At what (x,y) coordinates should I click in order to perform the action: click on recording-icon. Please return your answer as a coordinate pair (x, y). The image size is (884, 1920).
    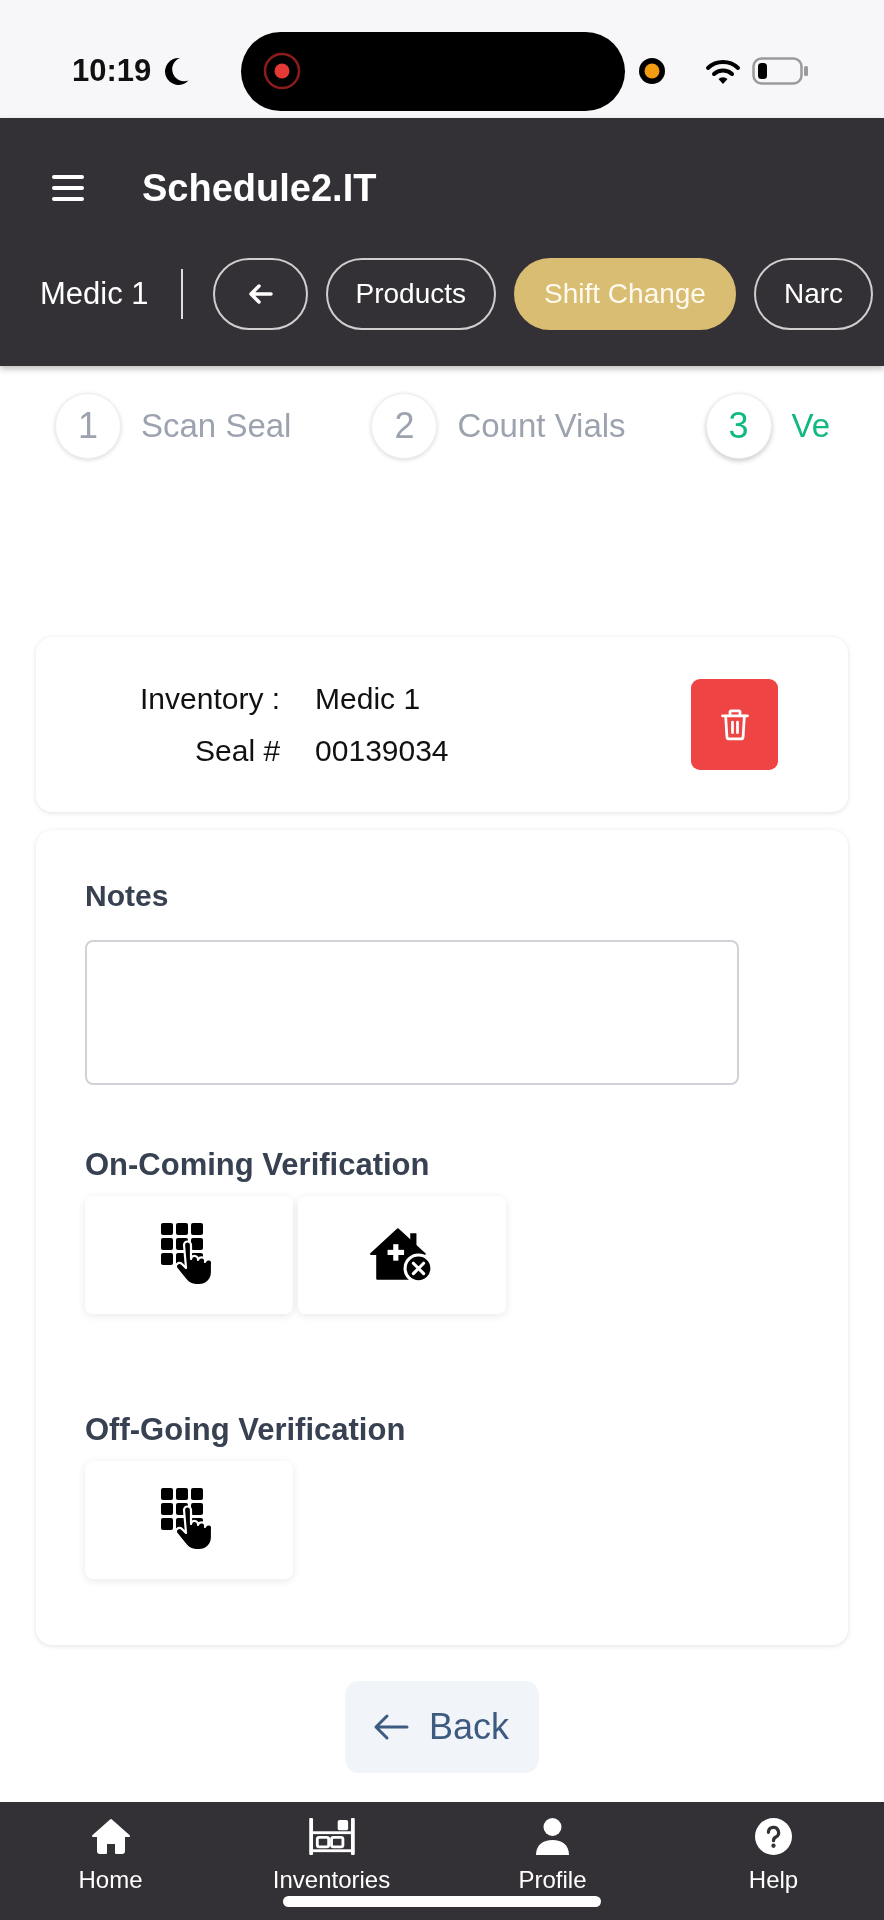
    Looking at the image, I should click on (282, 71).